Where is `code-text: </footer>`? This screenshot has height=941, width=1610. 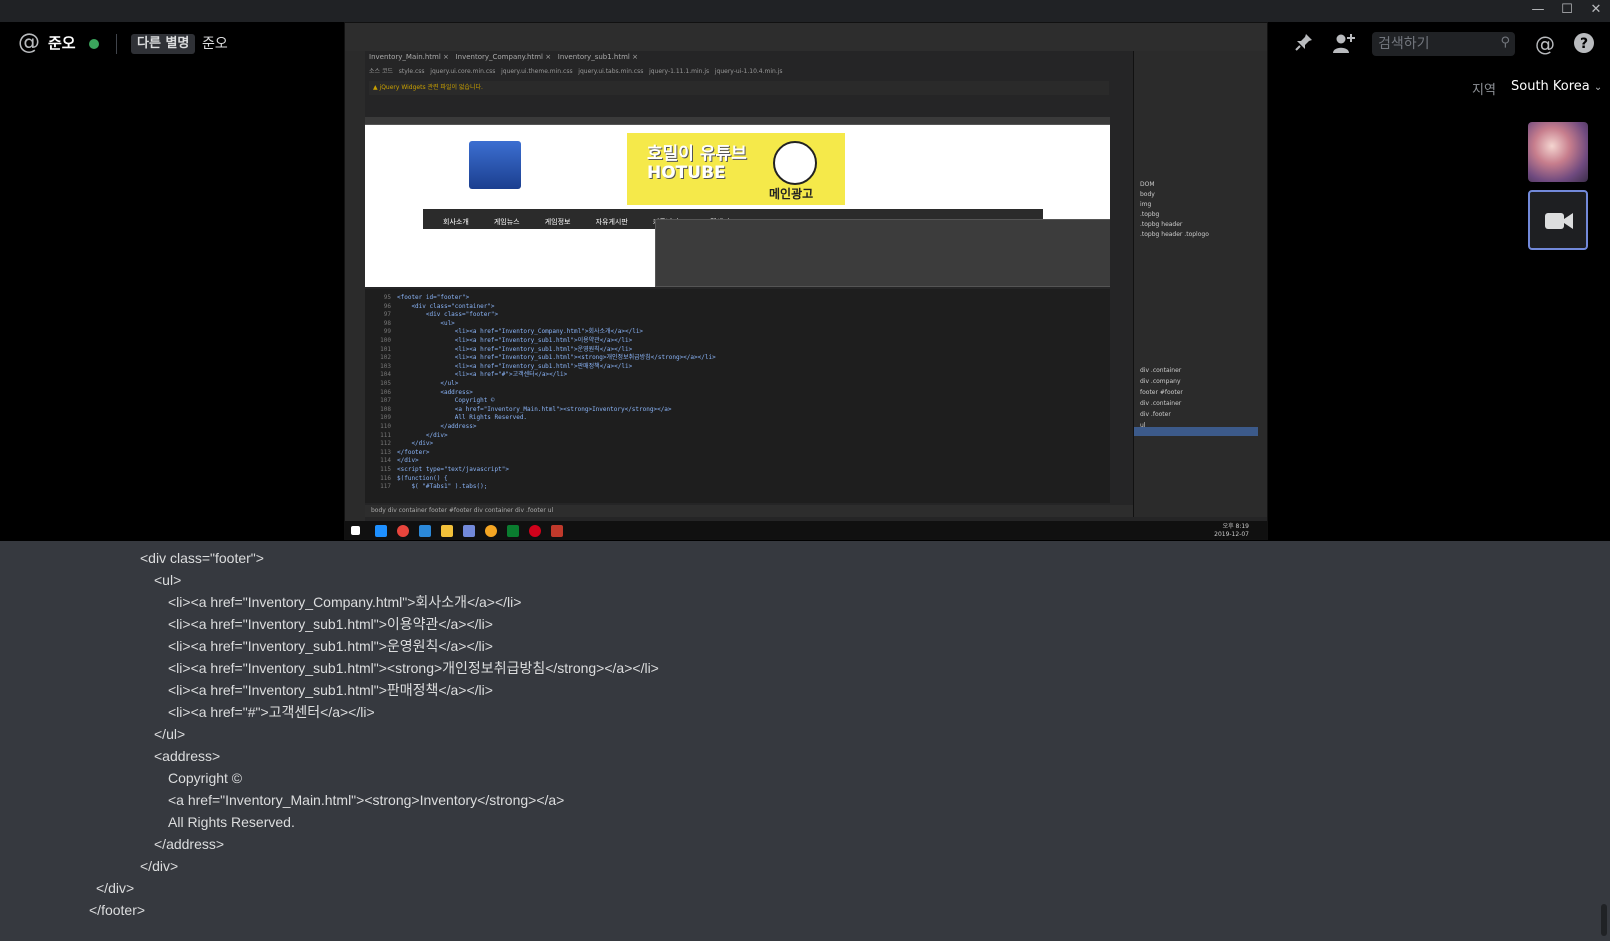 code-text: </footer> is located at coordinates (413, 452).